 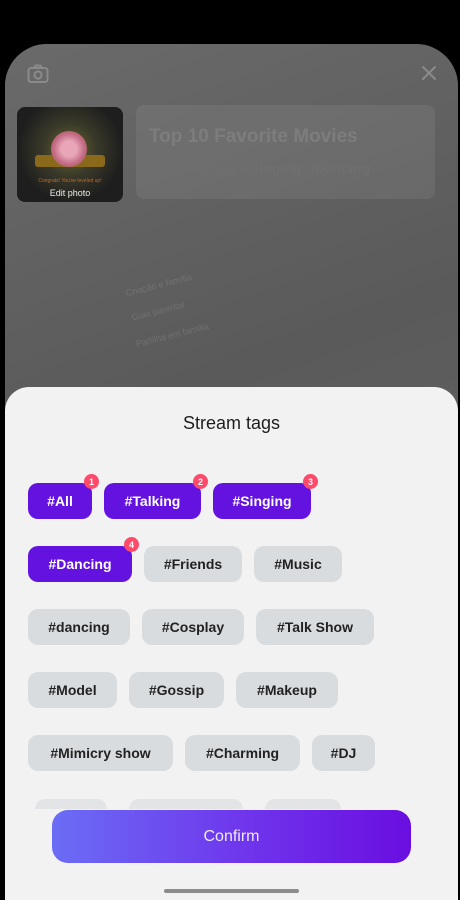 I want to click on tag-label: #Singing, so click(x=262, y=501).